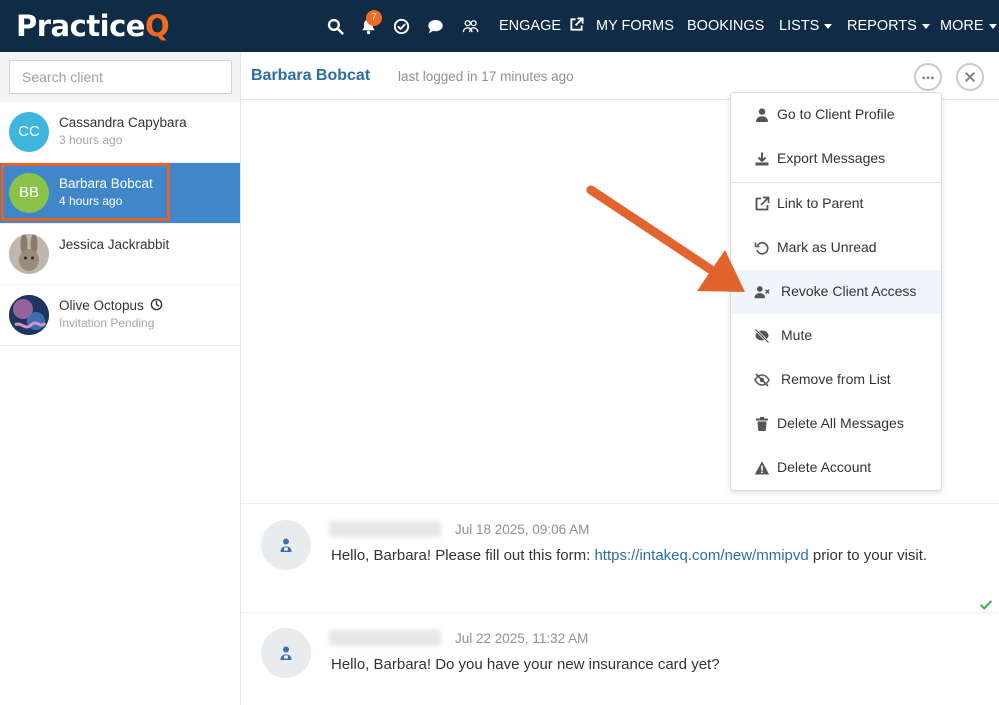 The width and height of the screenshot is (999, 705). I want to click on client-name: Jessica Jackrabbit, so click(114, 244).